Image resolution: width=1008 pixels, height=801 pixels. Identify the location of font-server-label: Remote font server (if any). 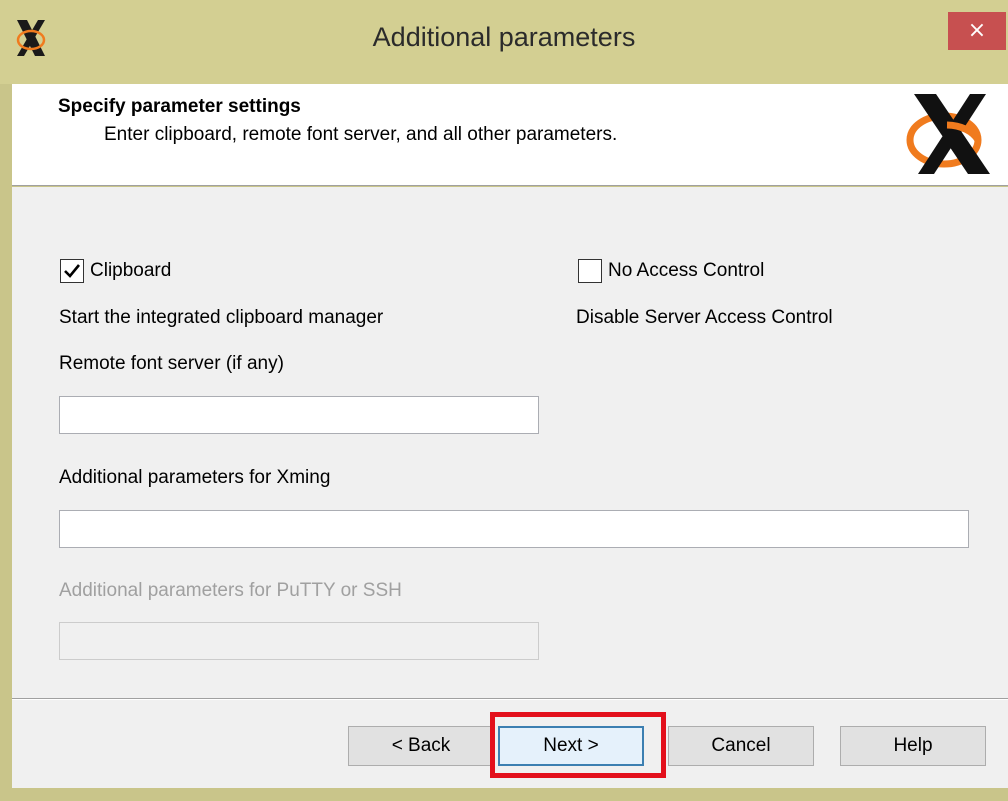
(171, 363).